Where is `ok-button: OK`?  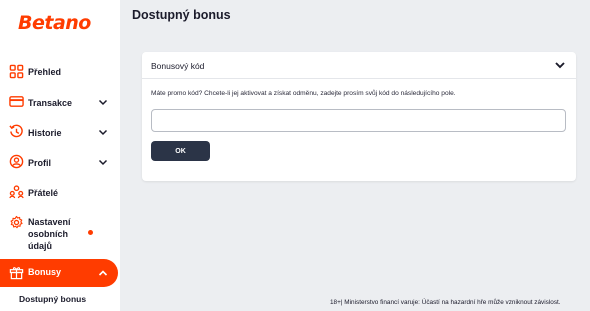 ok-button: OK is located at coordinates (180, 151).